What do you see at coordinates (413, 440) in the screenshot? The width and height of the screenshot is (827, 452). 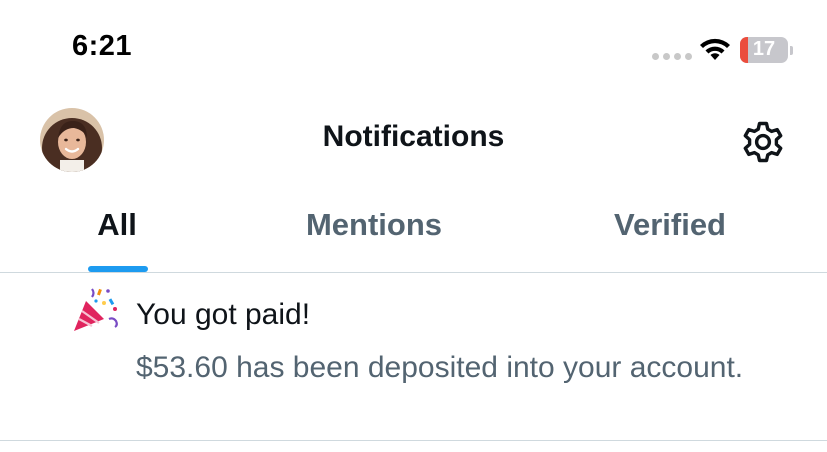 I see `notification-divider` at bounding box center [413, 440].